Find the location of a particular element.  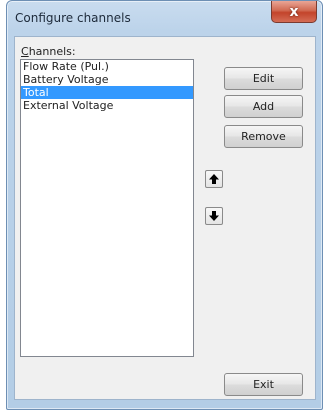

arrow-down-icon is located at coordinates (214, 216).